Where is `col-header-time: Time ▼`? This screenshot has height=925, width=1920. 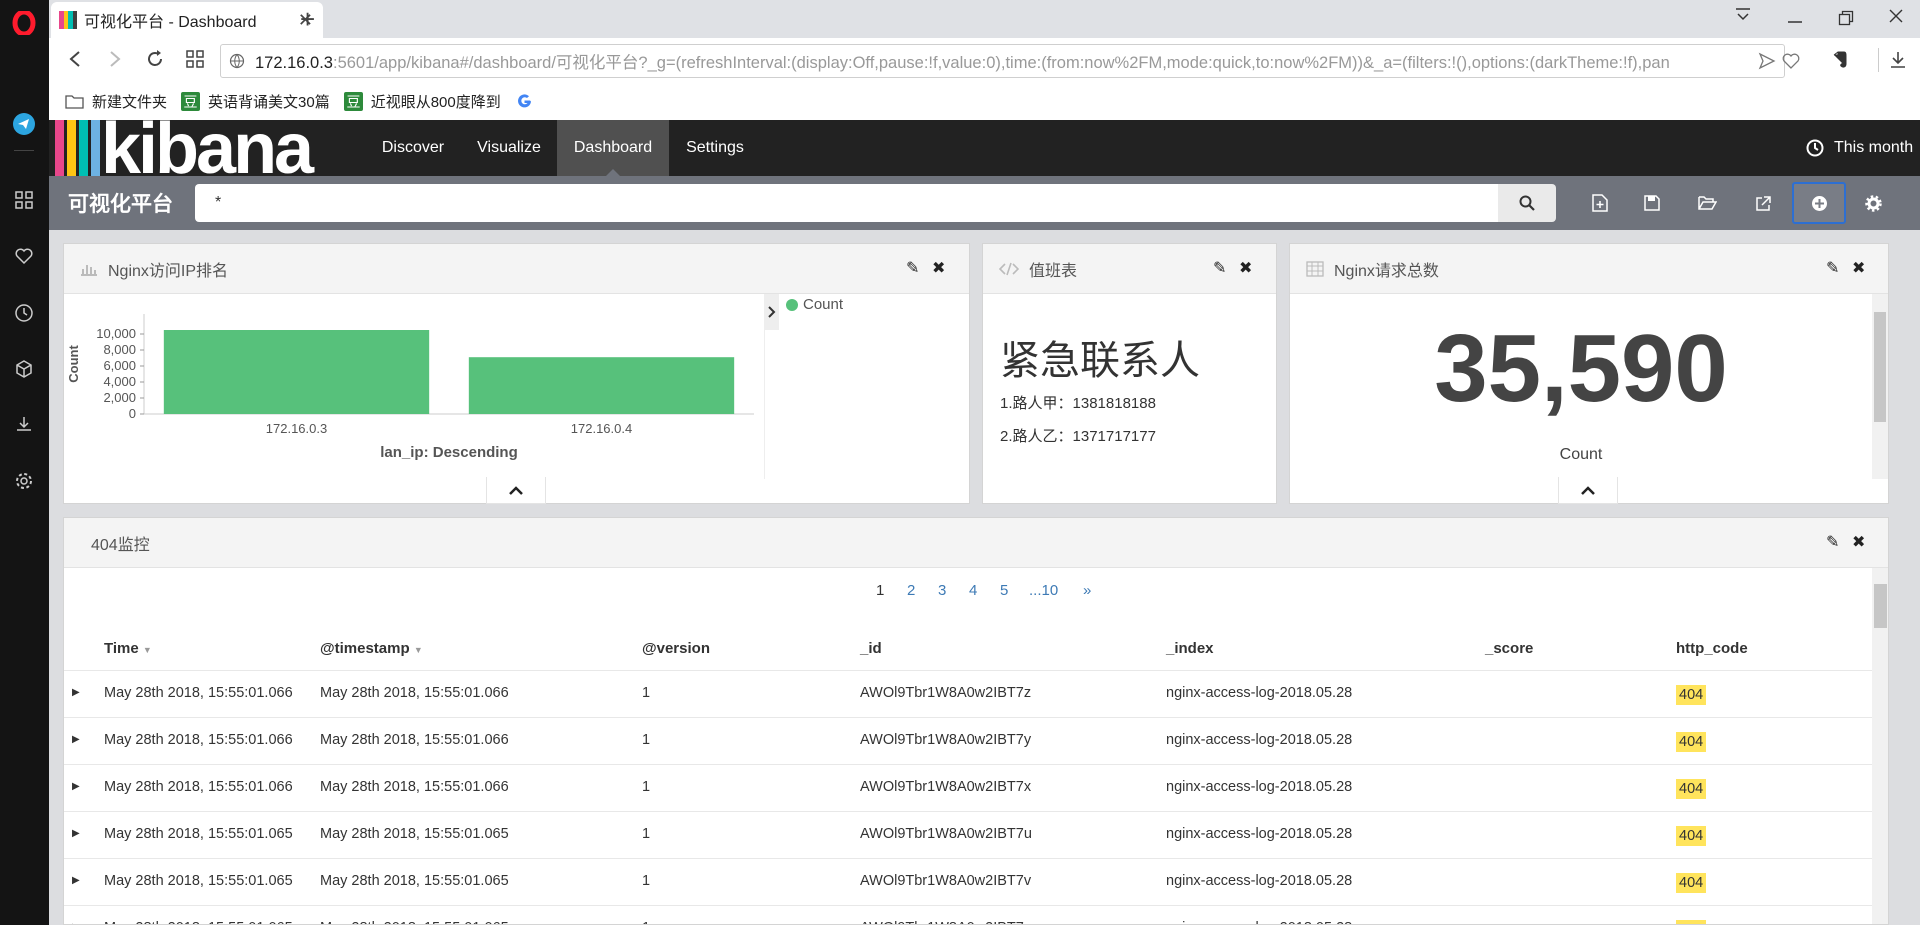 col-header-time: Time ▼ is located at coordinates (128, 648).